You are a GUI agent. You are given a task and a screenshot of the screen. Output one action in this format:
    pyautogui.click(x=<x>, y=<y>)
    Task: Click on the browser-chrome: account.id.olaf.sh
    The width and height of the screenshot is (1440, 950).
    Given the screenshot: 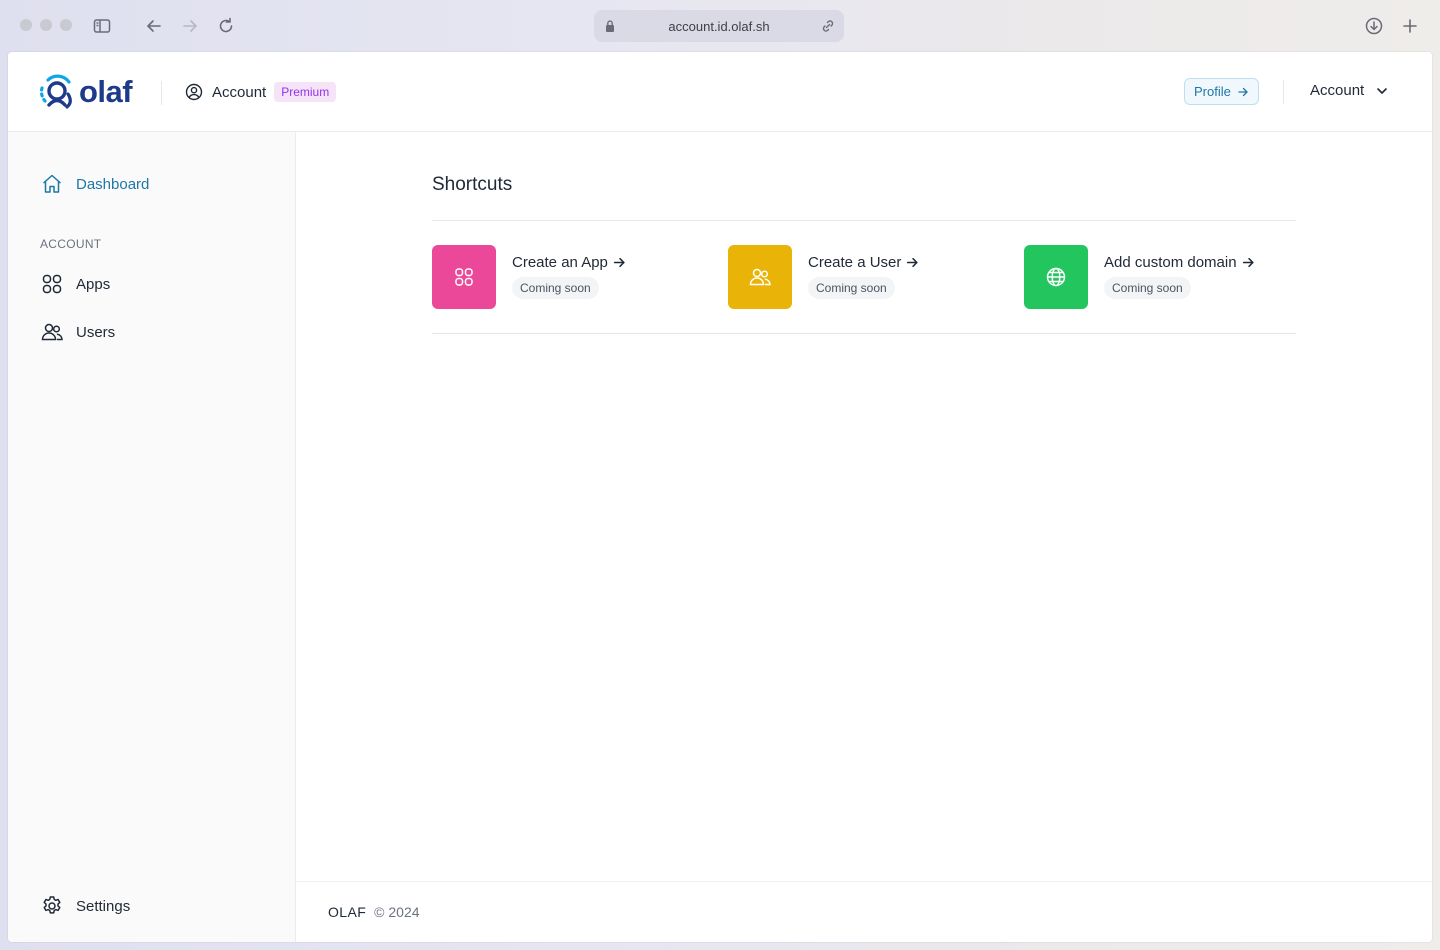 What is the action you would take?
    pyautogui.click(x=720, y=26)
    